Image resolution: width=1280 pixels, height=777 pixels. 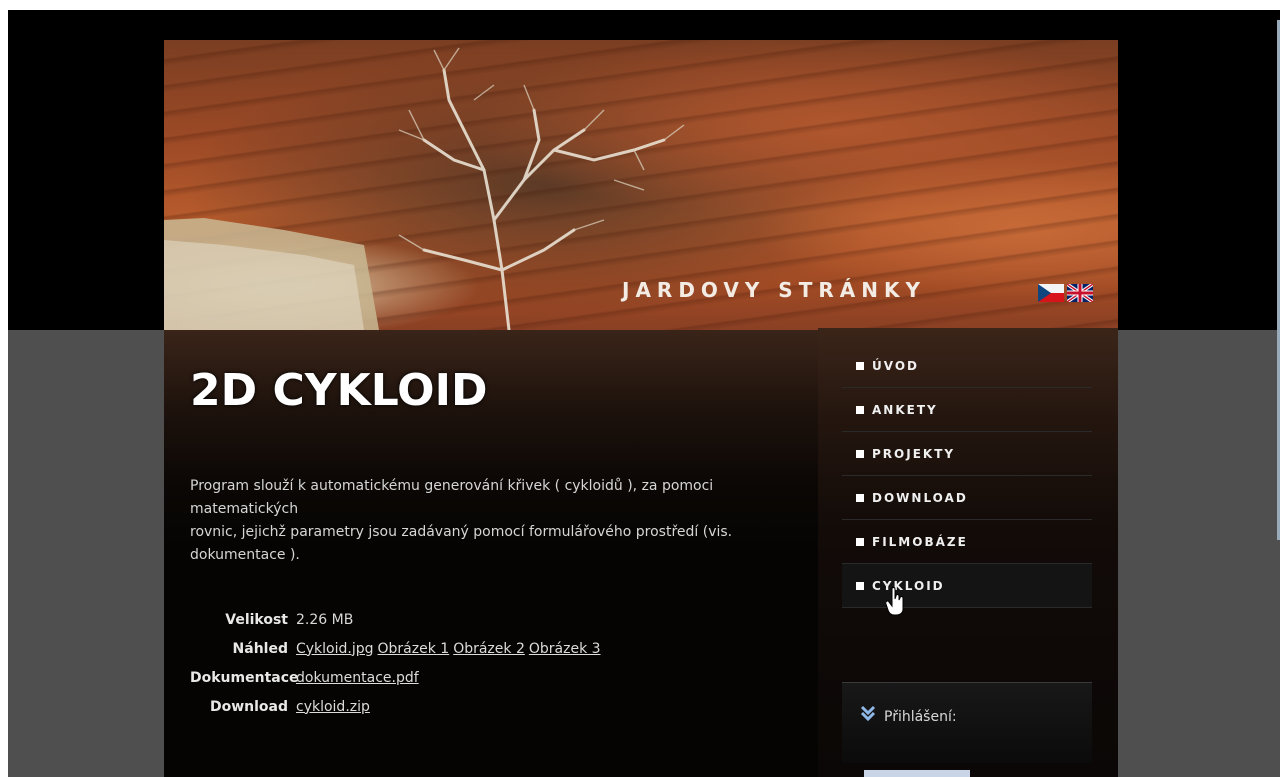 What do you see at coordinates (774, 290) in the screenshot?
I see `site-title: JARDOVY STRÁNKY` at bounding box center [774, 290].